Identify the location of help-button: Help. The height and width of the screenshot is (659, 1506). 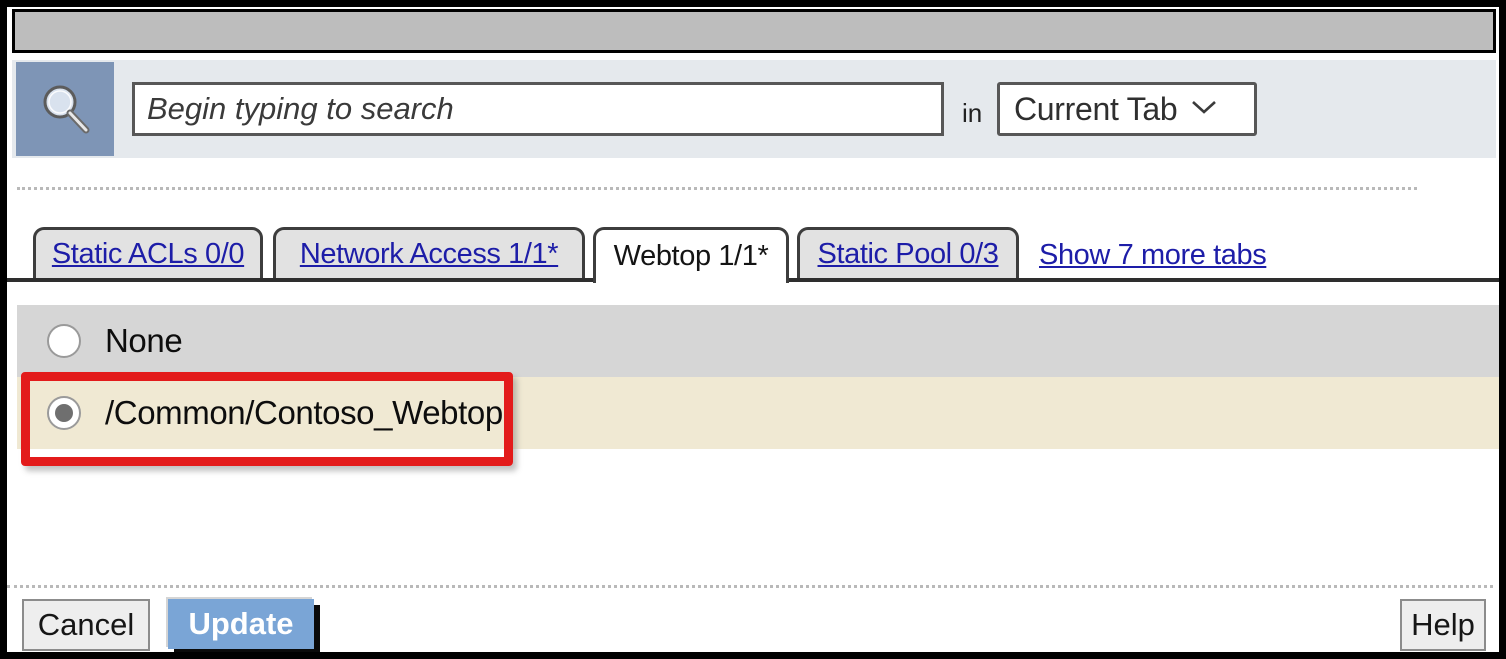
(1443, 625).